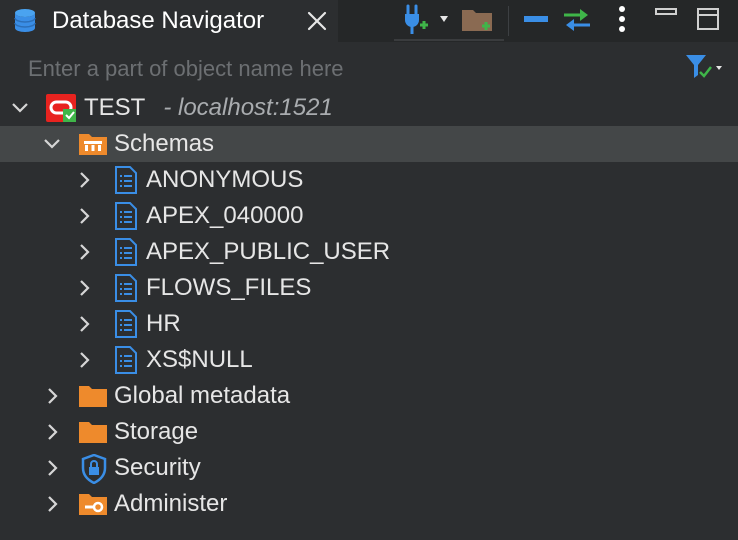  What do you see at coordinates (248, 107) in the screenshot?
I see `connection-host: - localhost:1521` at bounding box center [248, 107].